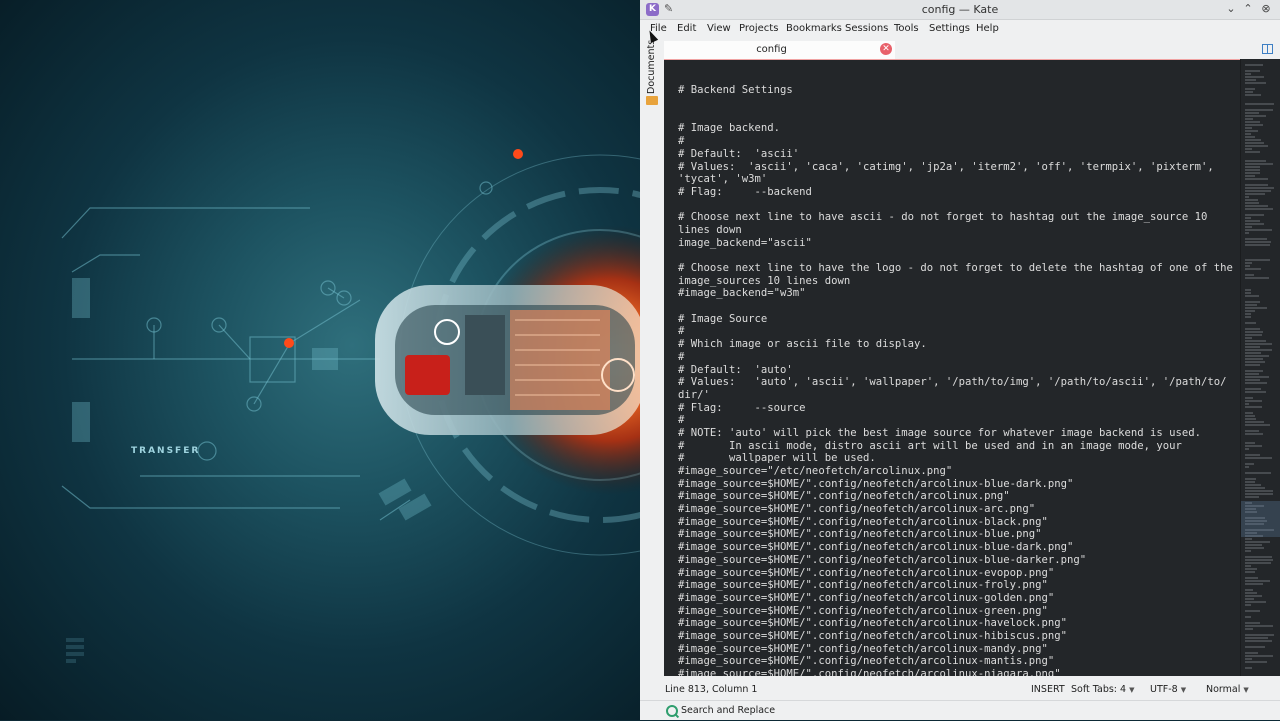 Image resolution: width=1280 pixels, height=721 pixels. What do you see at coordinates (1164, 689) in the screenshot?
I see `encoding-label: UTF-8` at bounding box center [1164, 689].